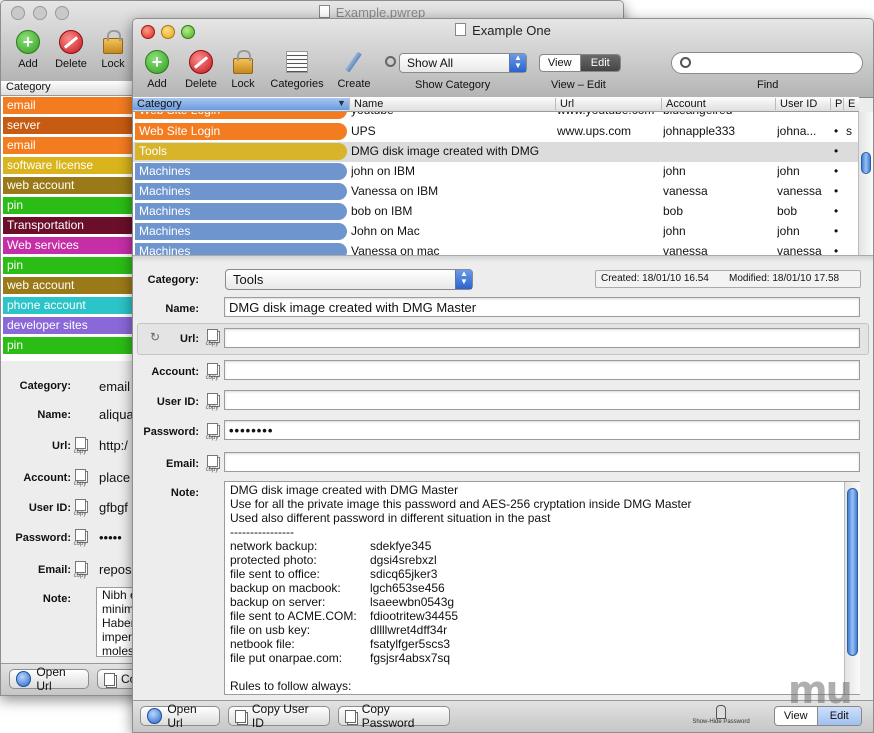  I want to click on find-field, so click(767, 63).